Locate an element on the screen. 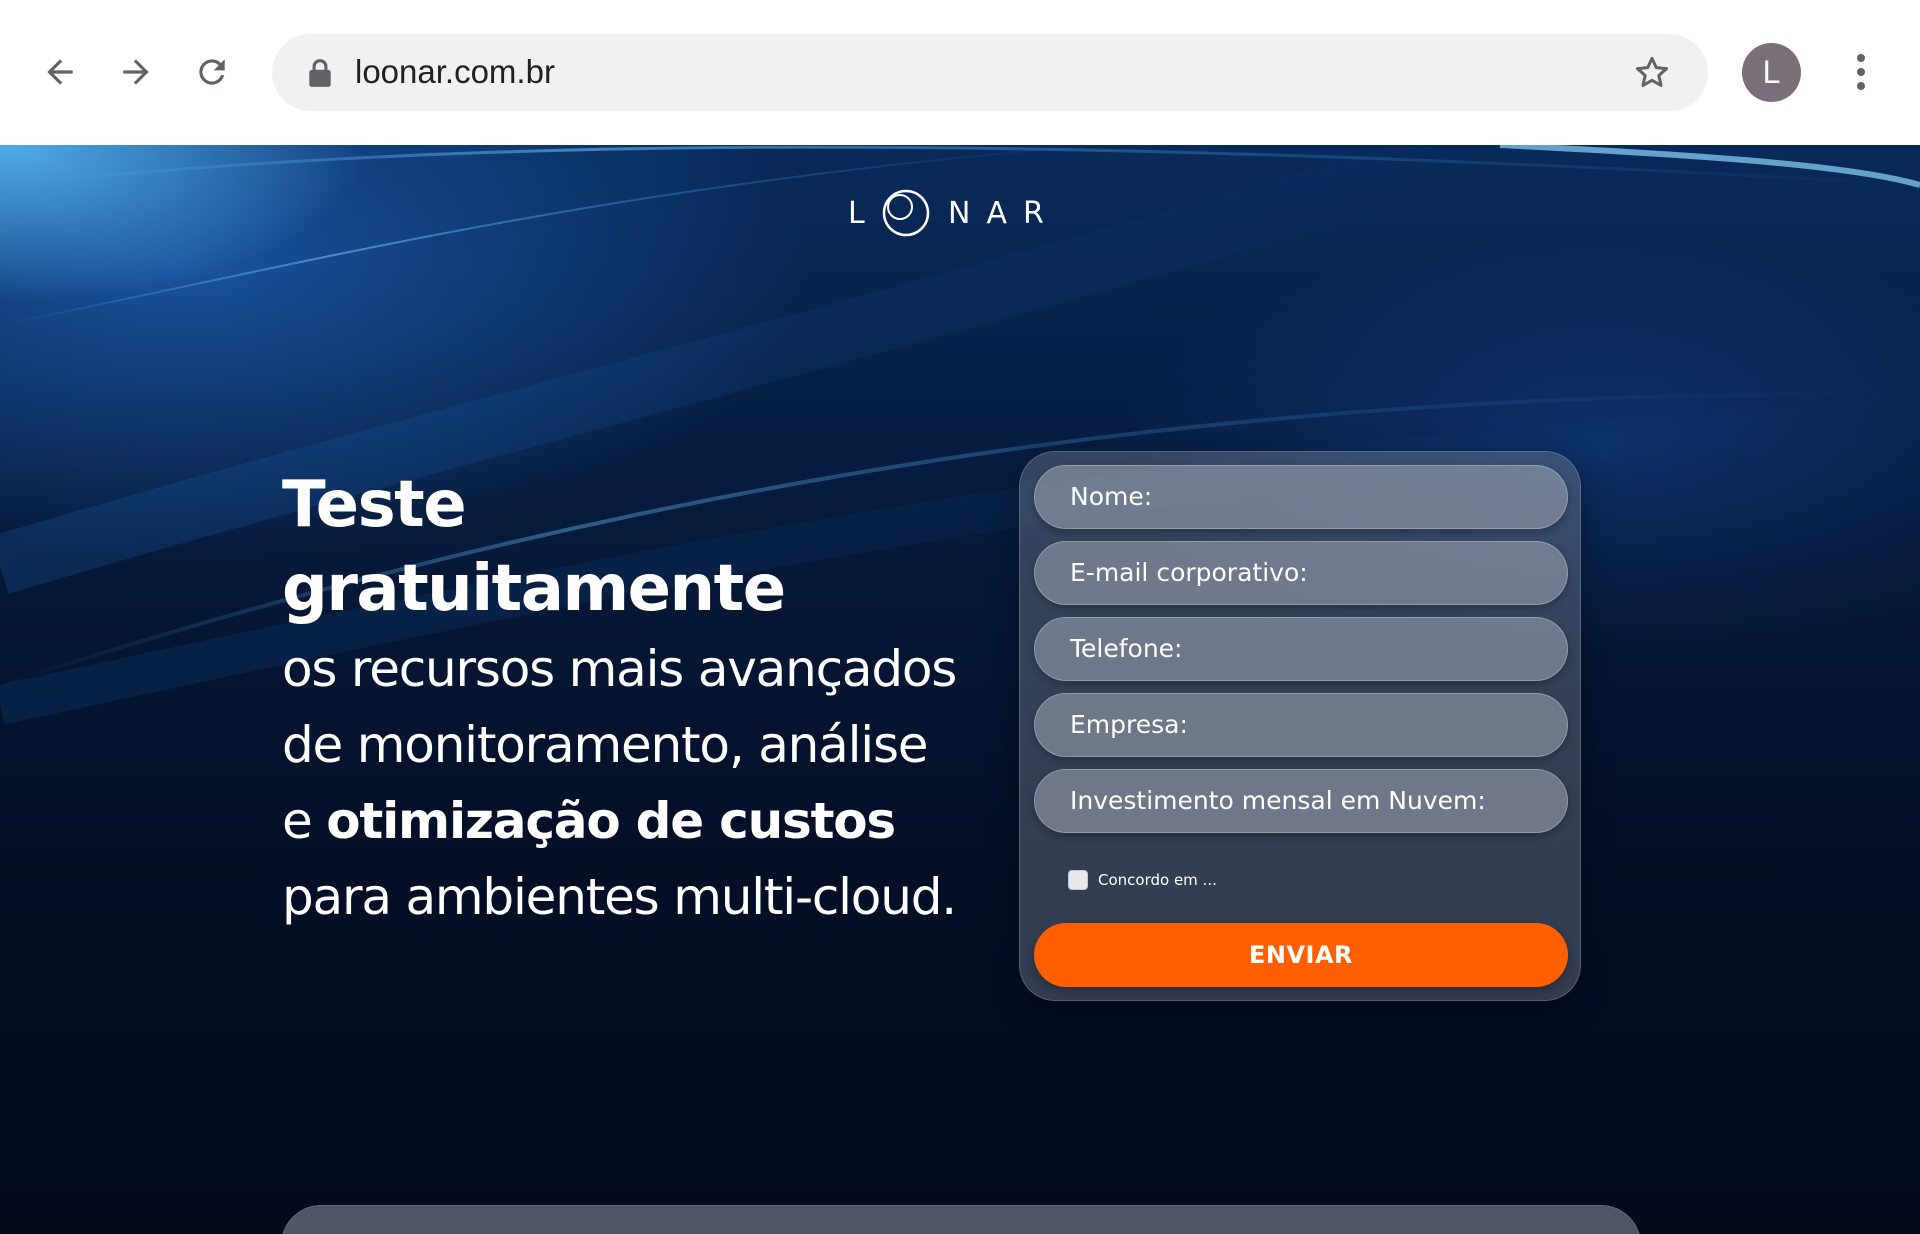  cloud-investment-placeholder: Investimento mensal em Nuvem: is located at coordinates (1278, 800).